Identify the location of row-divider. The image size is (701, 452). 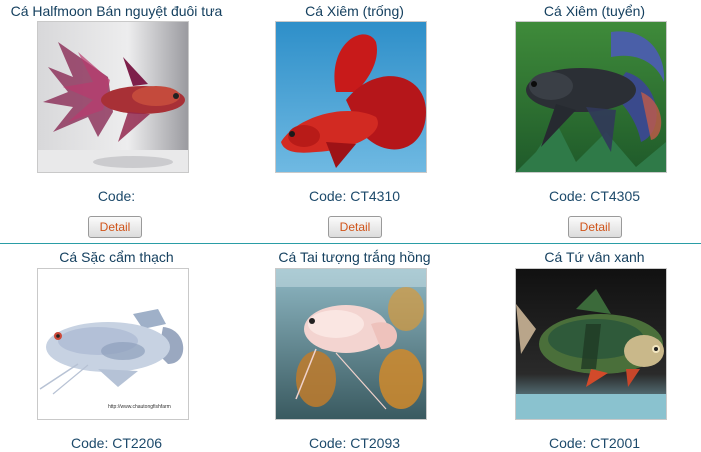
(350, 243).